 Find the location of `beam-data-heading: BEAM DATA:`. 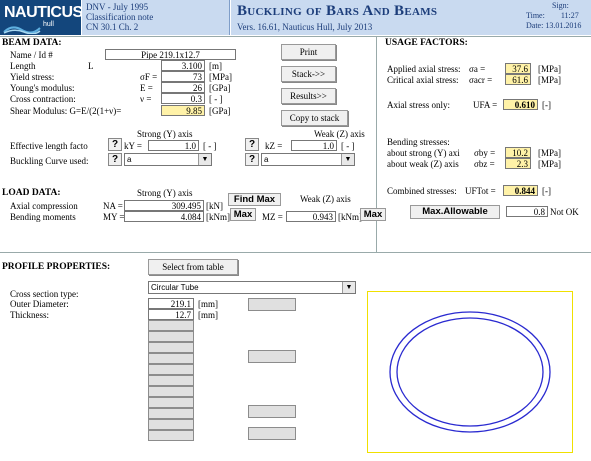

beam-data-heading: BEAM DATA: is located at coordinates (32, 43).